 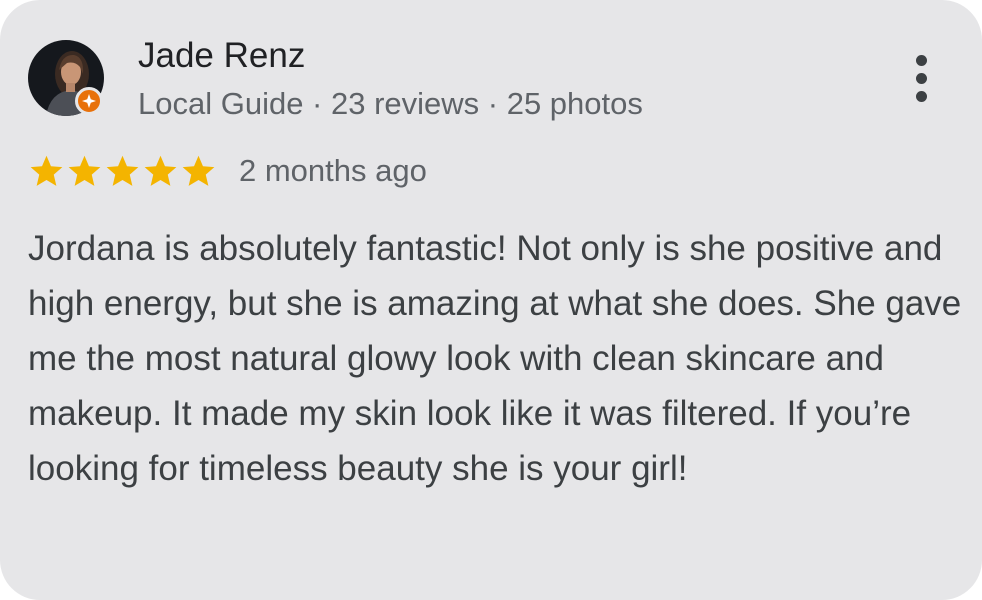 I want to click on more-options-button, so click(x=921, y=78).